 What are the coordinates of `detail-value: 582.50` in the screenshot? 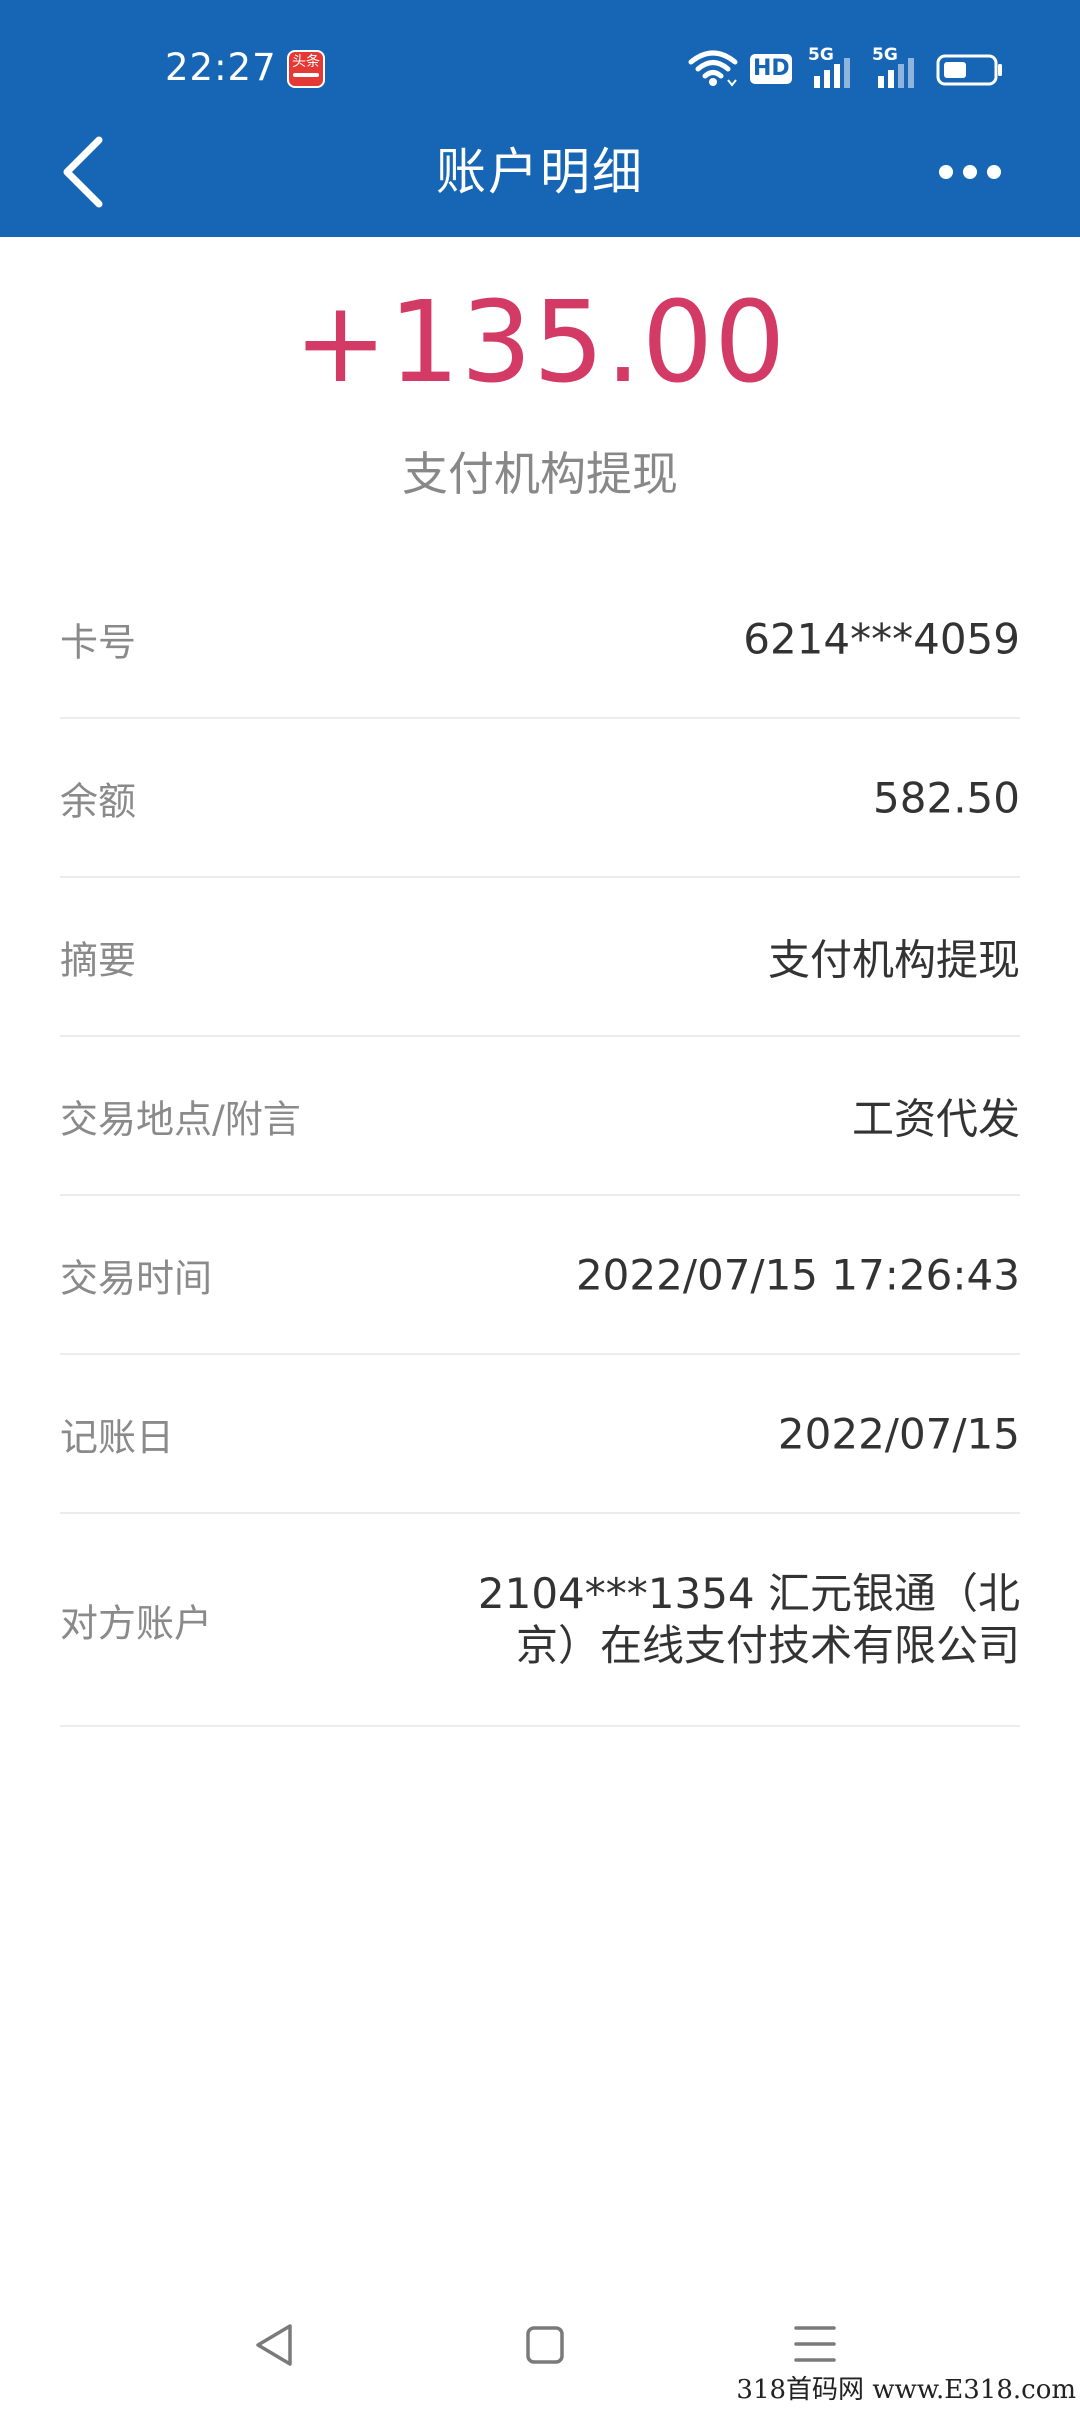 It's located at (946, 797).